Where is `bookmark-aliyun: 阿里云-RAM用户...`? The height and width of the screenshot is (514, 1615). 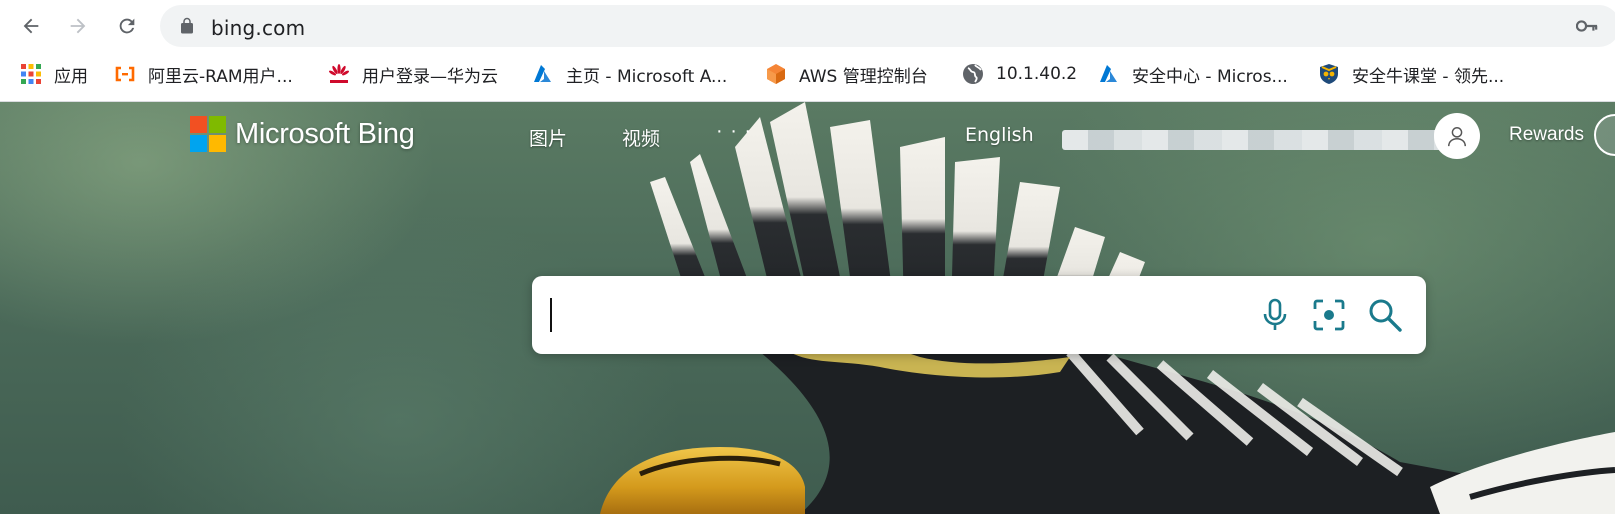 bookmark-aliyun: 阿里云-RAM用户... is located at coordinates (203, 74).